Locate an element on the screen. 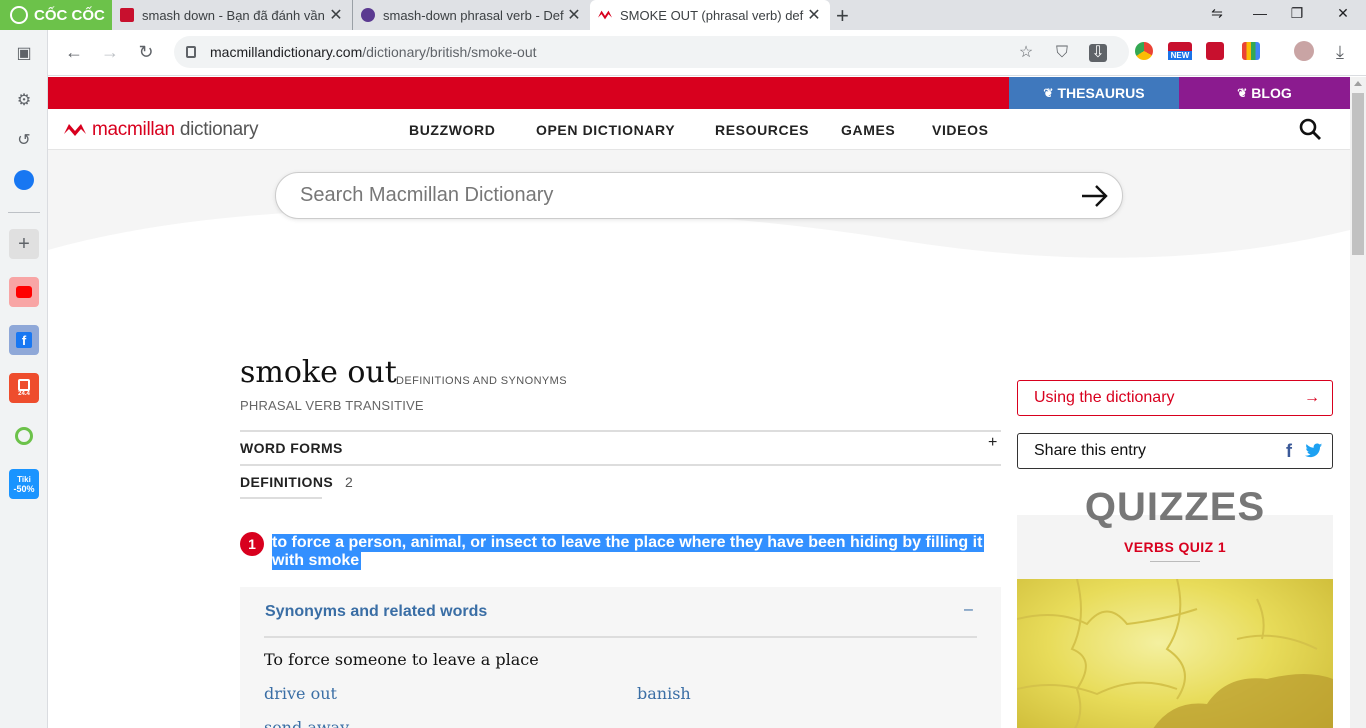 This screenshot has height=728, width=1366. restore-button: ❐ is located at coordinates (1297, 13).